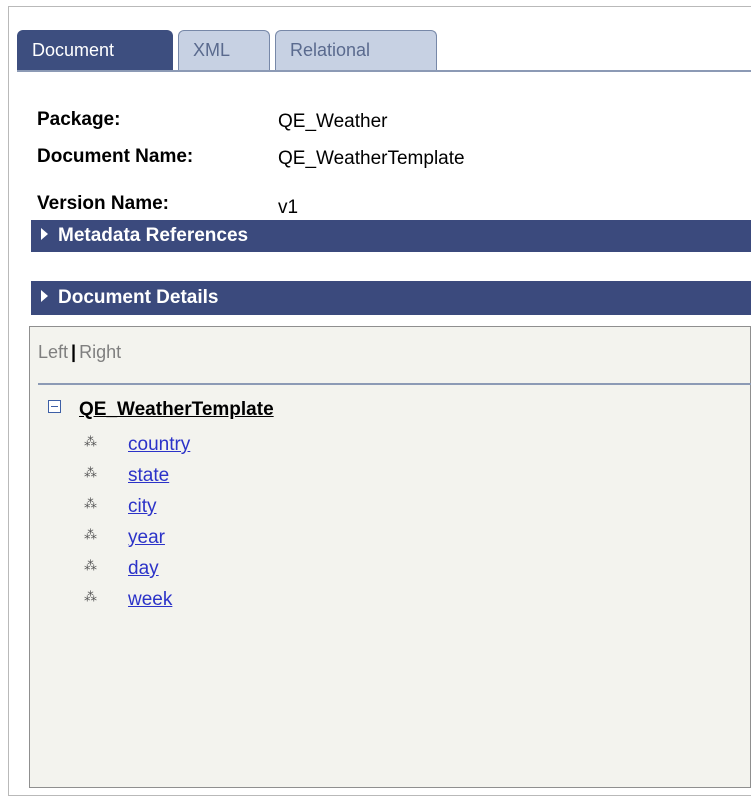 The image size is (751, 802). What do you see at coordinates (138, 297) in the screenshot?
I see `document-details-label: Document Details` at bounding box center [138, 297].